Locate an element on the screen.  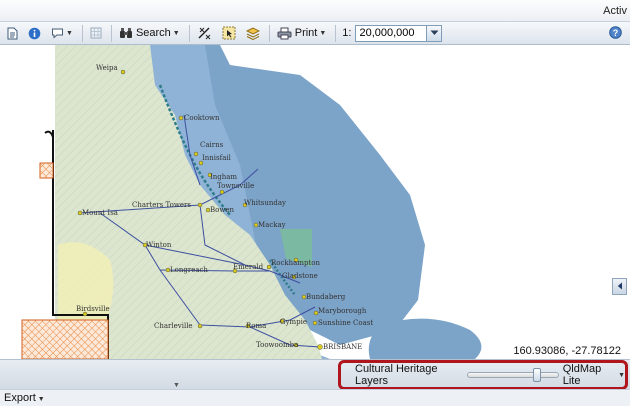
binoculars-icon is located at coordinates (126, 33).